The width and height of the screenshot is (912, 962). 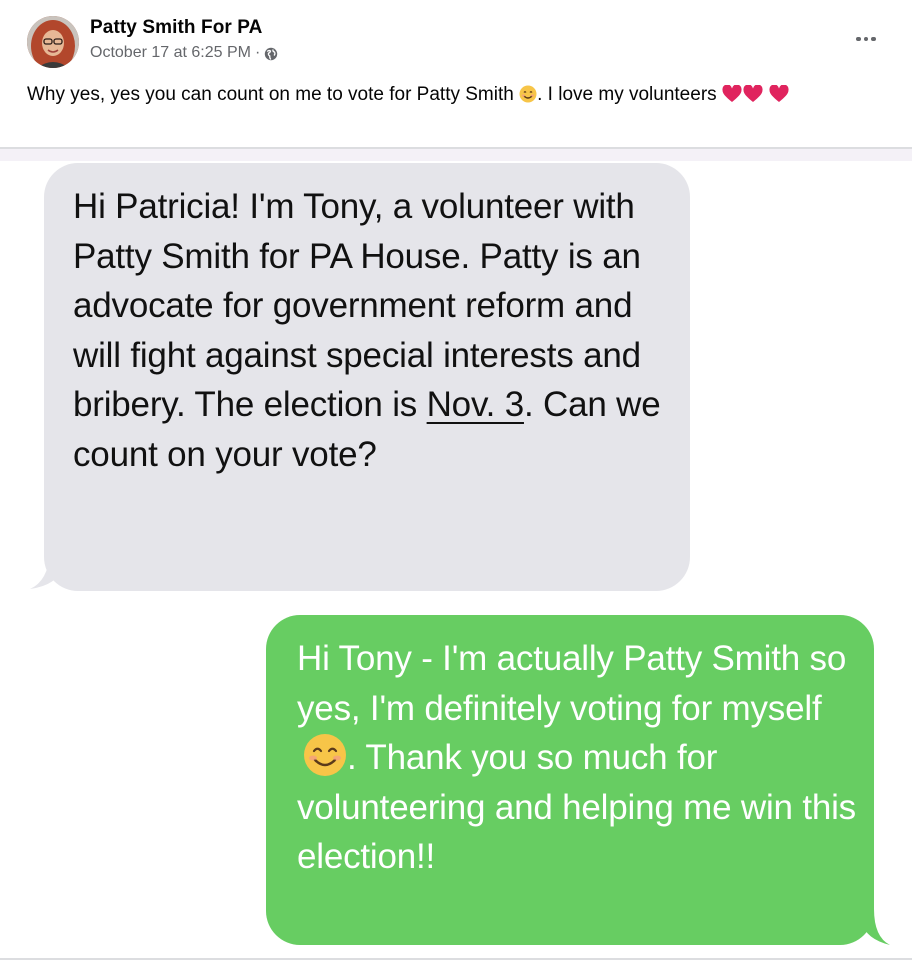 I want to click on avatar-image, so click(x=53, y=42).